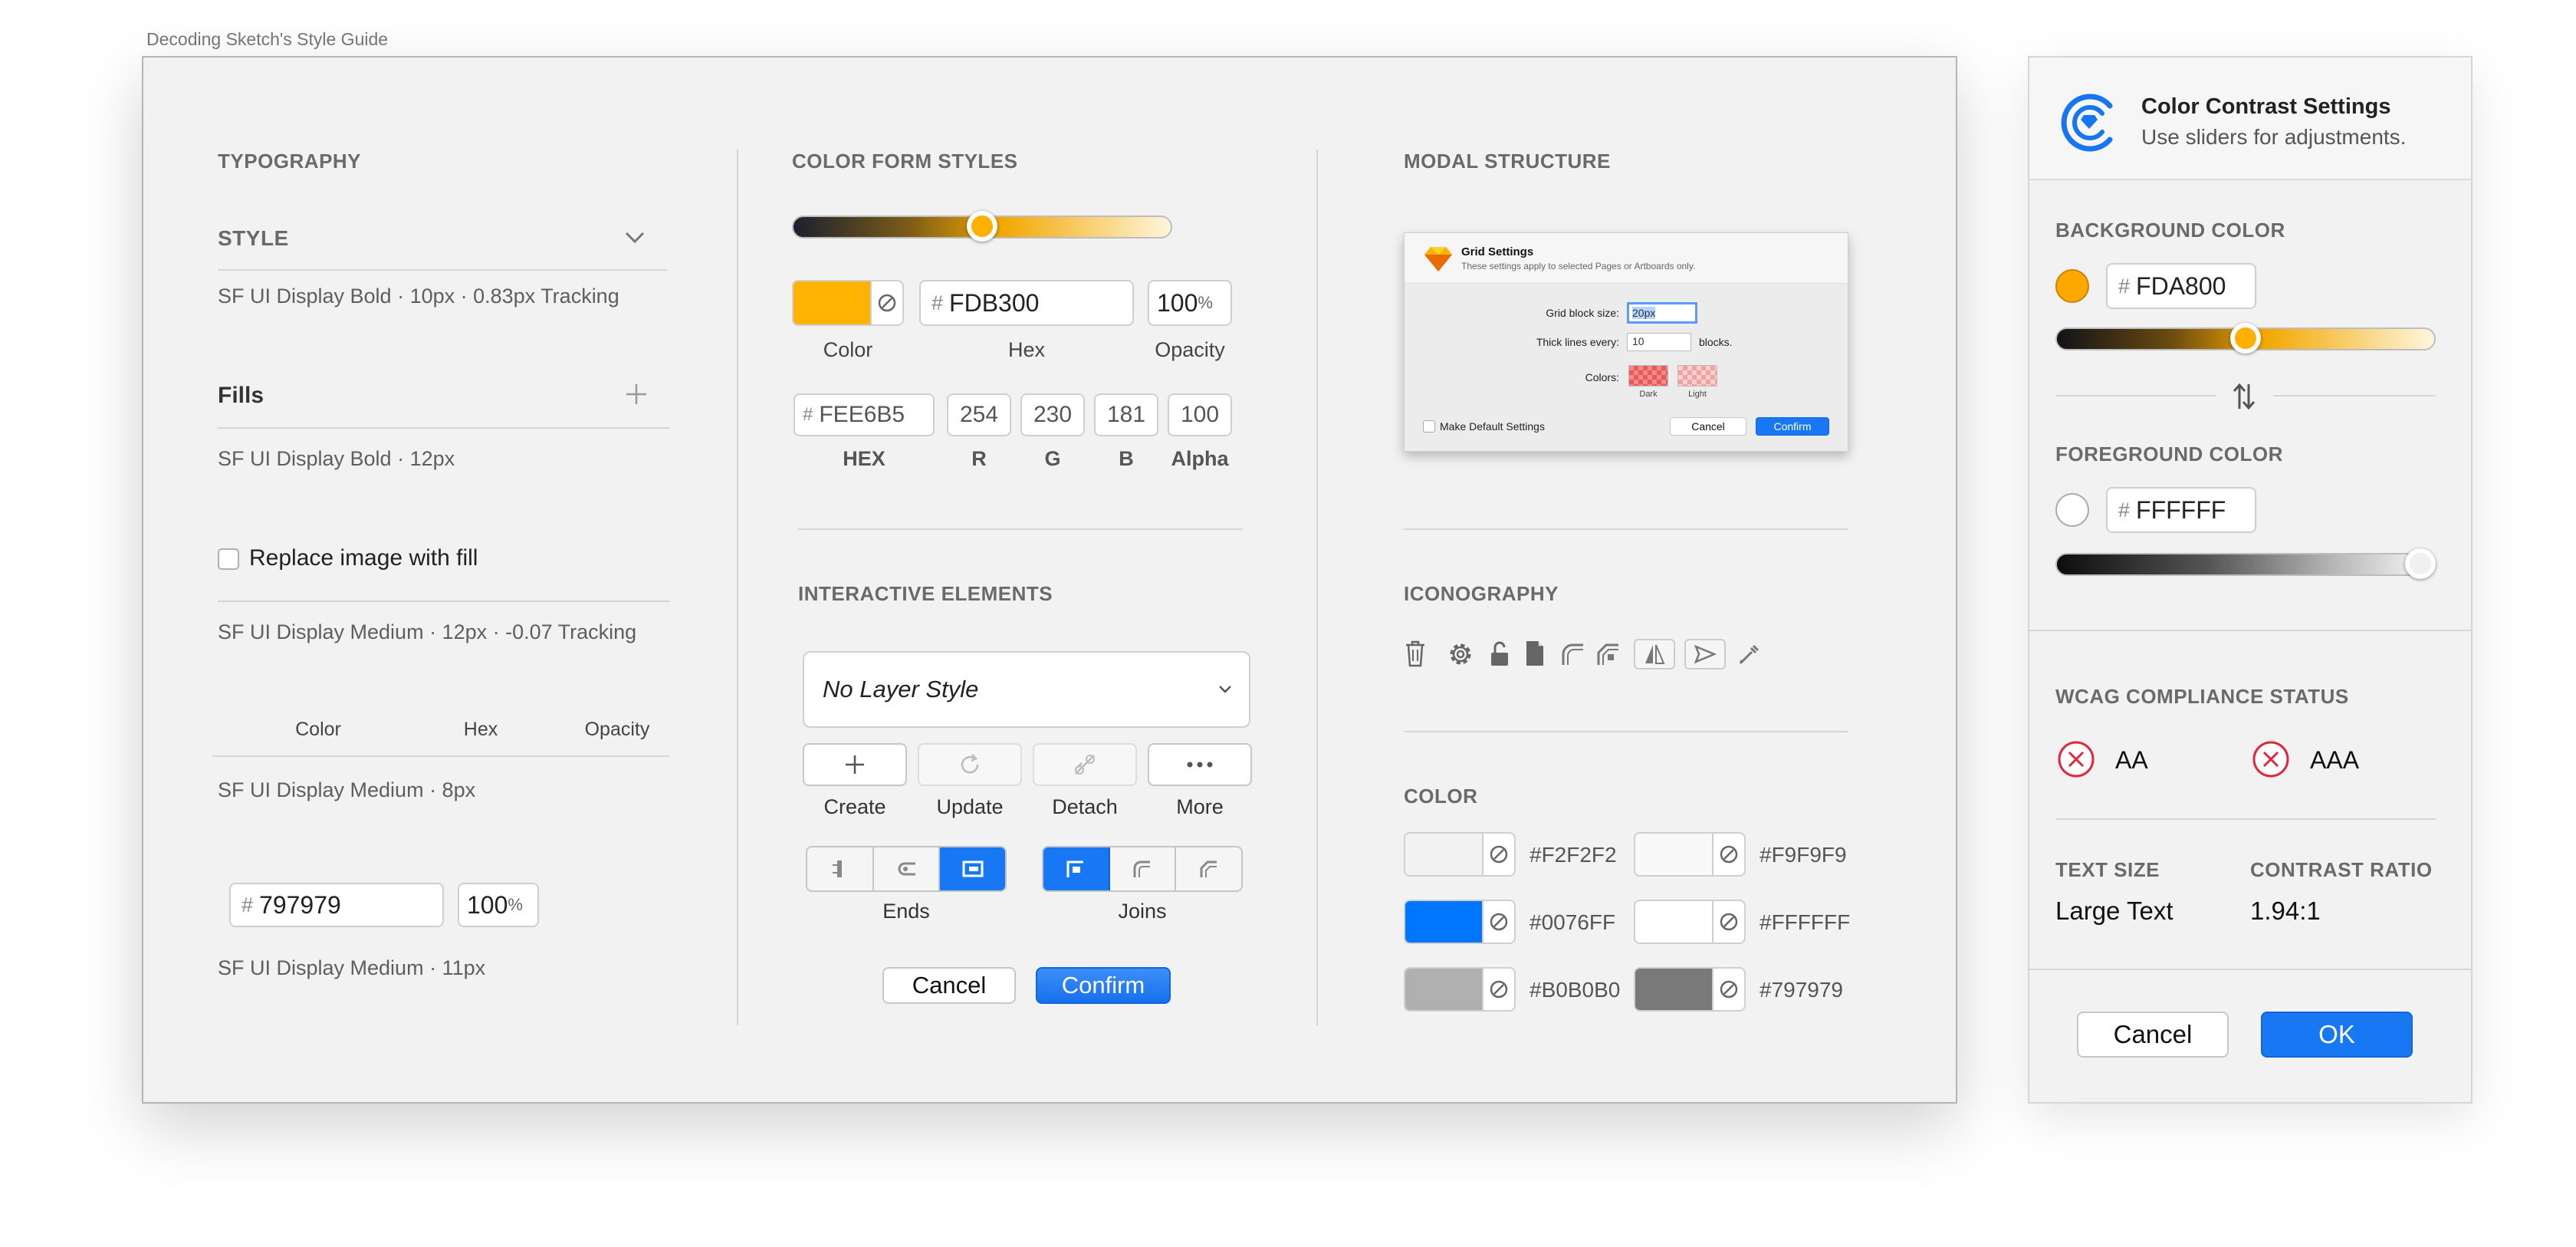  What do you see at coordinates (1190, 350) in the screenshot?
I see `opacity-label: Opacity` at bounding box center [1190, 350].